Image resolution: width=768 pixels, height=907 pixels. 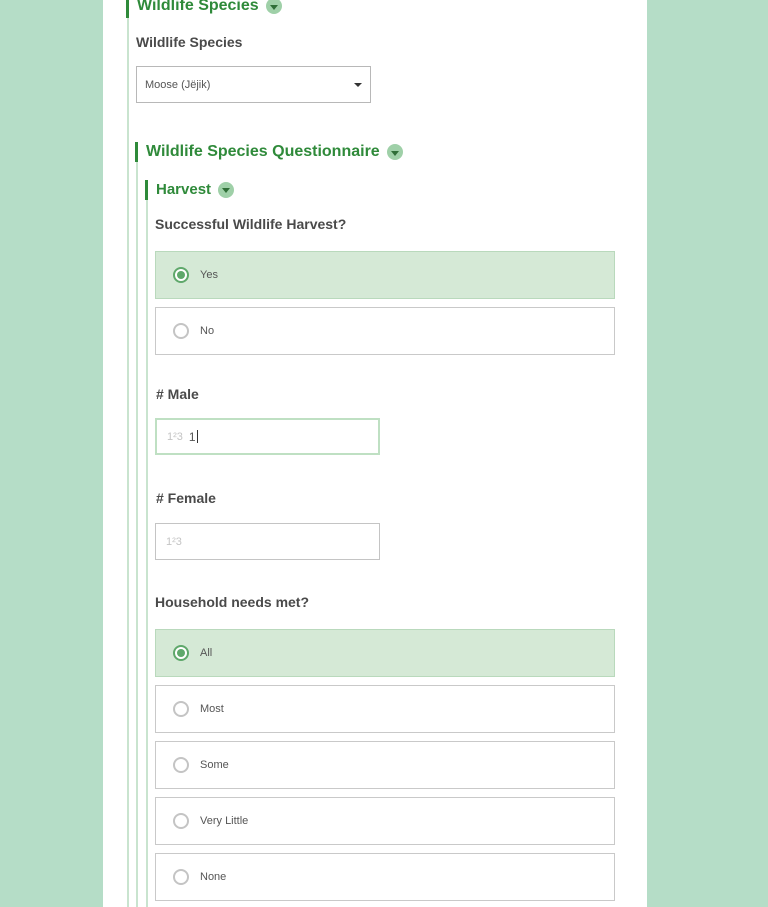 I want to click on radio-option-label: Very Little, so click(x=224, y=821).